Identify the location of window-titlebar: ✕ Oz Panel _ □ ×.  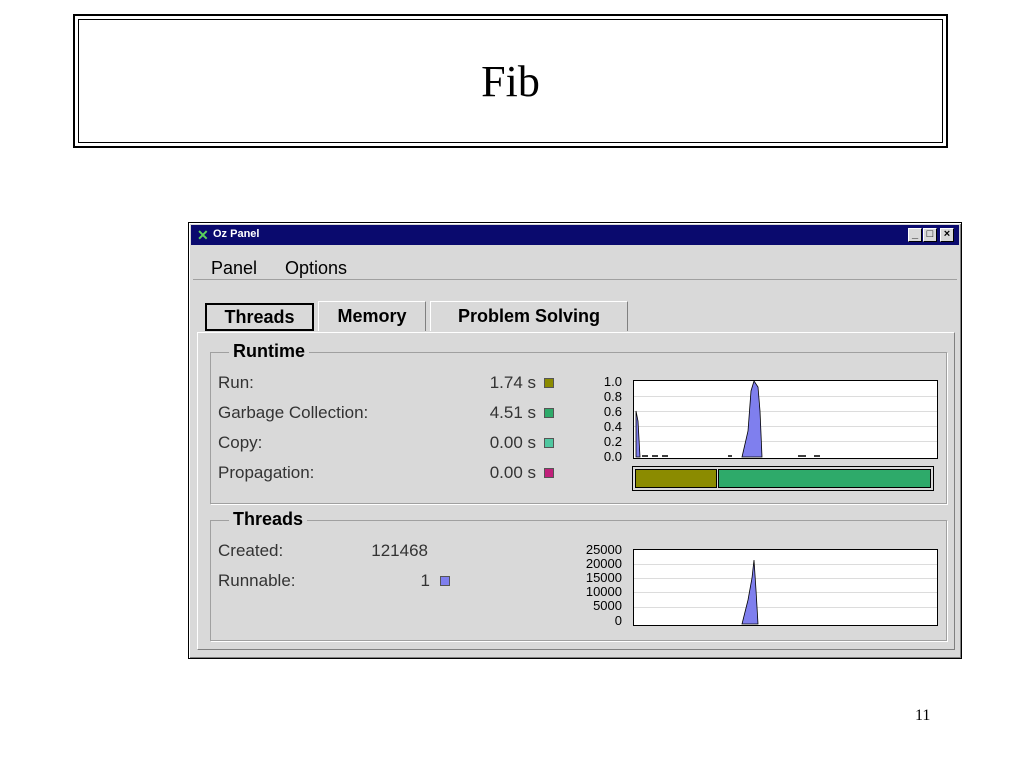
(575, 235).